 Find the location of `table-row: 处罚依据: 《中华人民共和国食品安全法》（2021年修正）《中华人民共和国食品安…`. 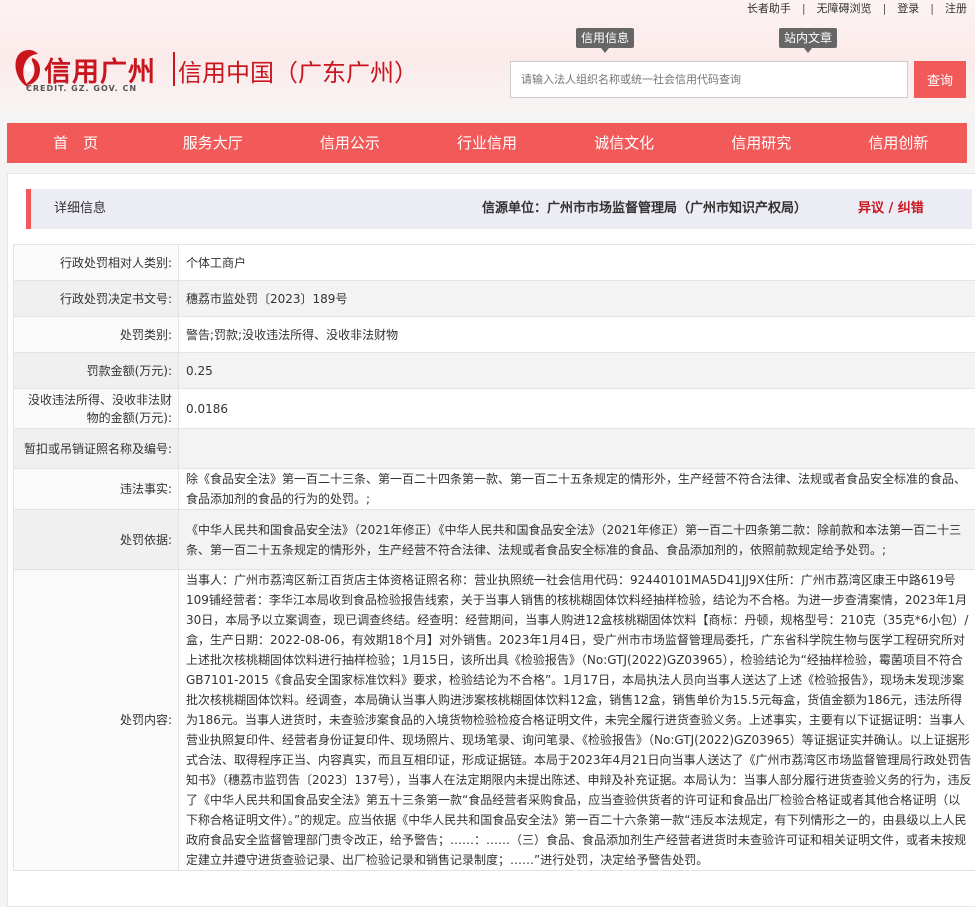

table-row: 处罚依据: 《中华人民共和国食品安全法》（2021年修正）《中华人民共和国食品安… is located at coordinates (494, 539).